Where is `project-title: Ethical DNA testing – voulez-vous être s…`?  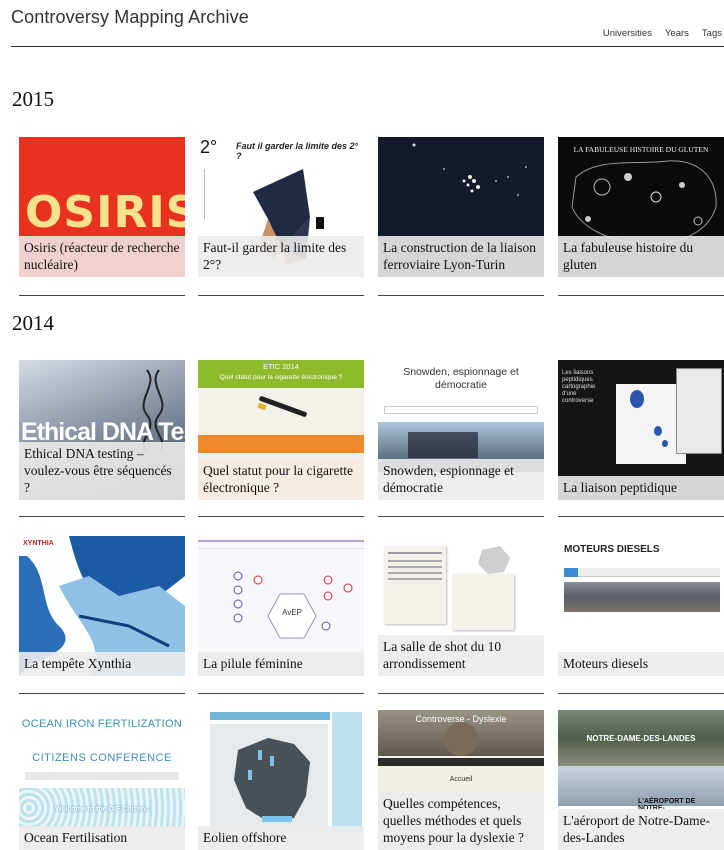 project-title: Ethical DNA testing – voulez-vous être s… is located at coordinates (102, 471).